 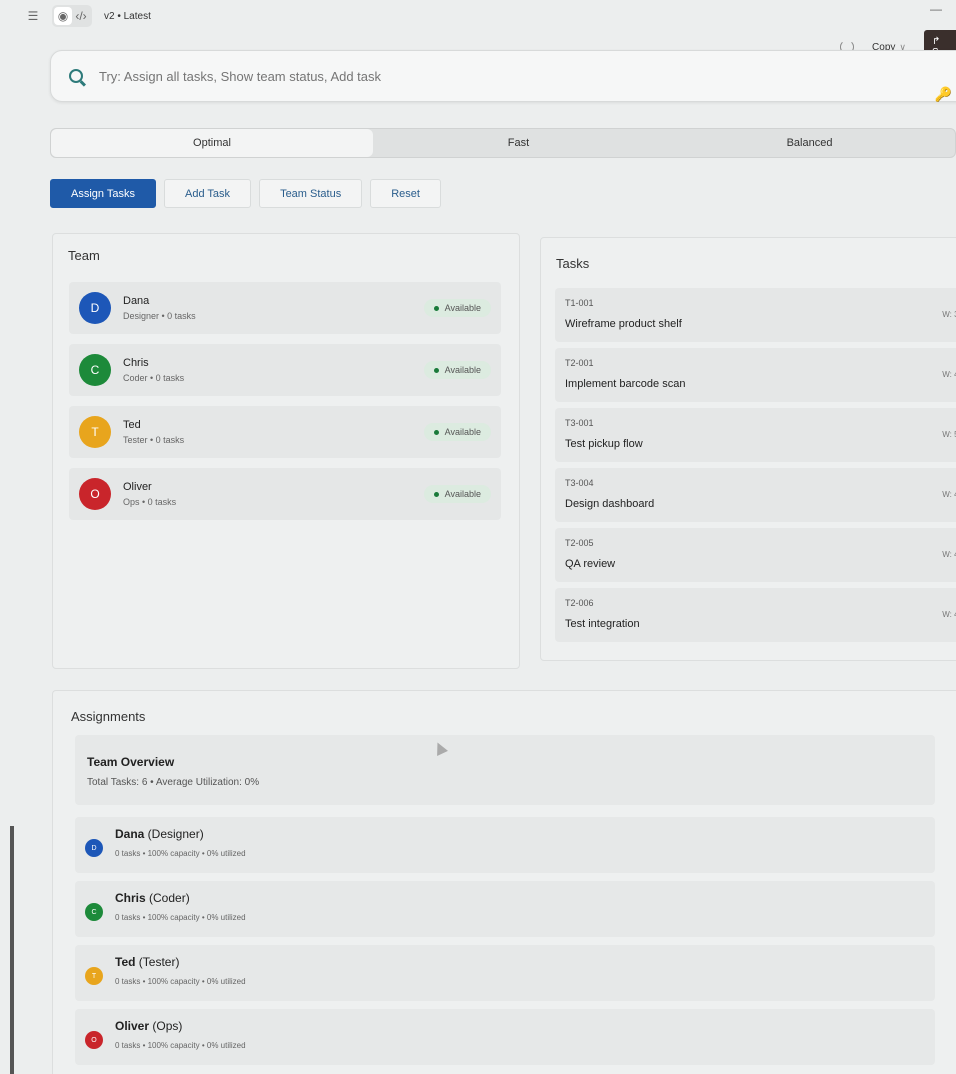 I want to click on search-bar, so click(x=503, y=76).